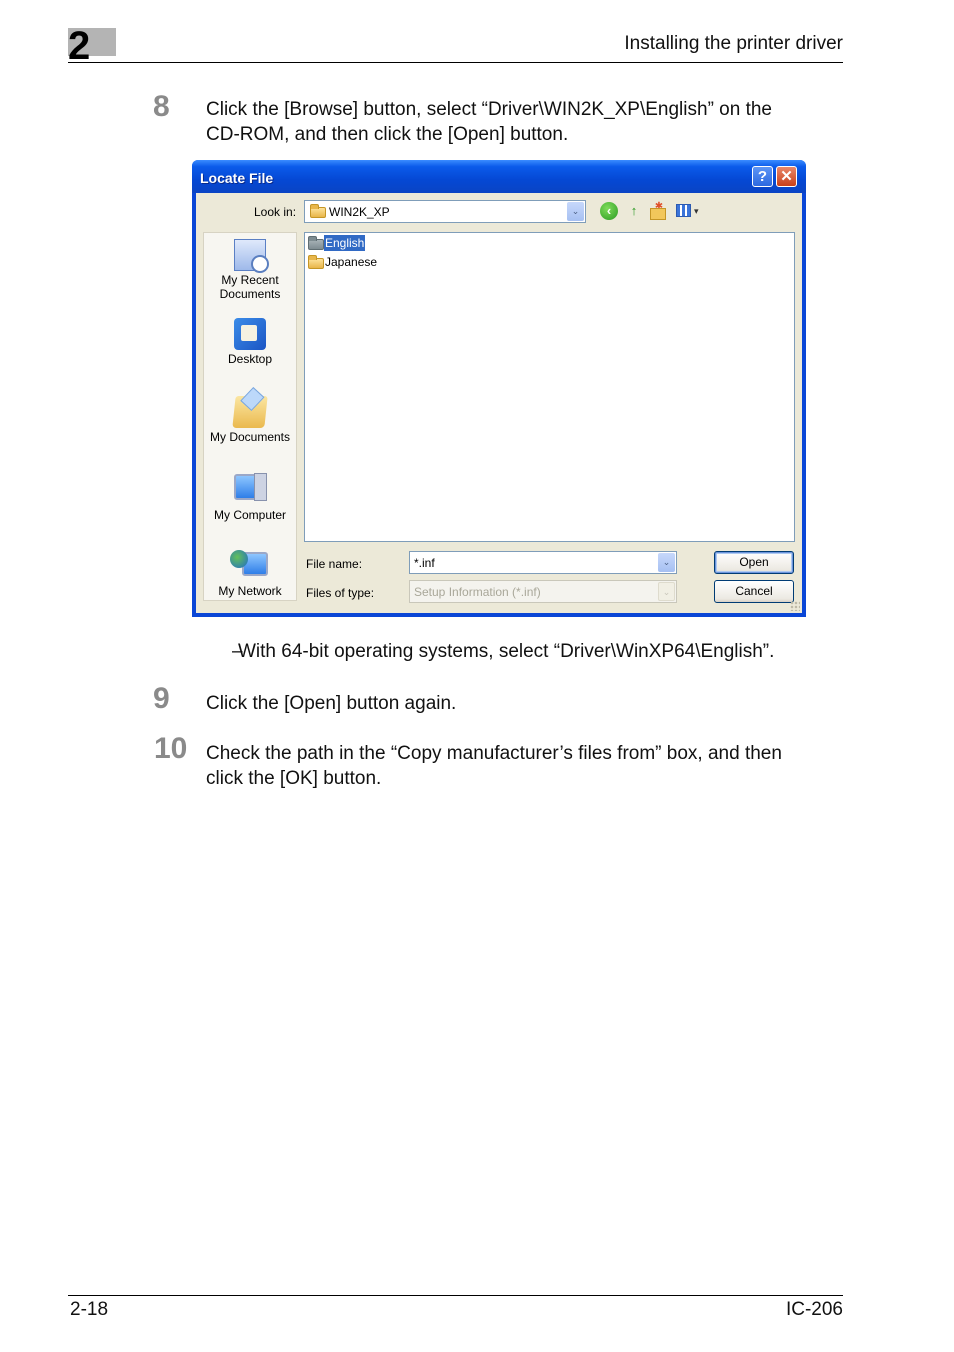  Describe the element at coordinates (249, 563) in the screenshot. I see `my-network-icon` at that location.